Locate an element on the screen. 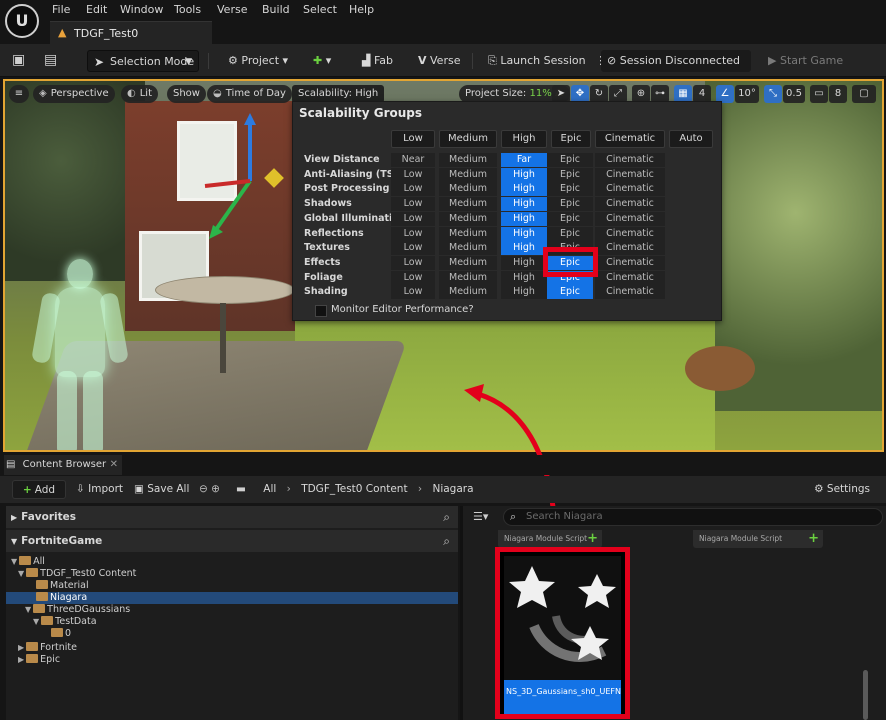 The width and height of the screenshot is (886, 720). forward-icon: ⊕ is located at coordinates (215, 489).